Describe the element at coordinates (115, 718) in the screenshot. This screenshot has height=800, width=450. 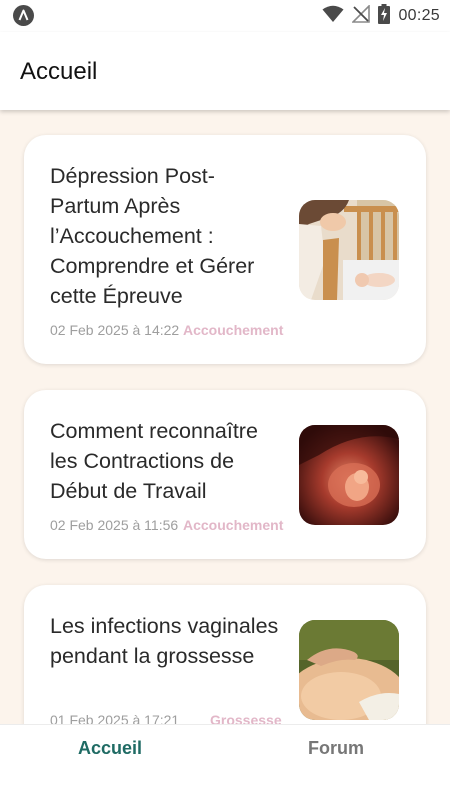
I see `article-date: 01 Feb 2025 à 17:21` at that location.